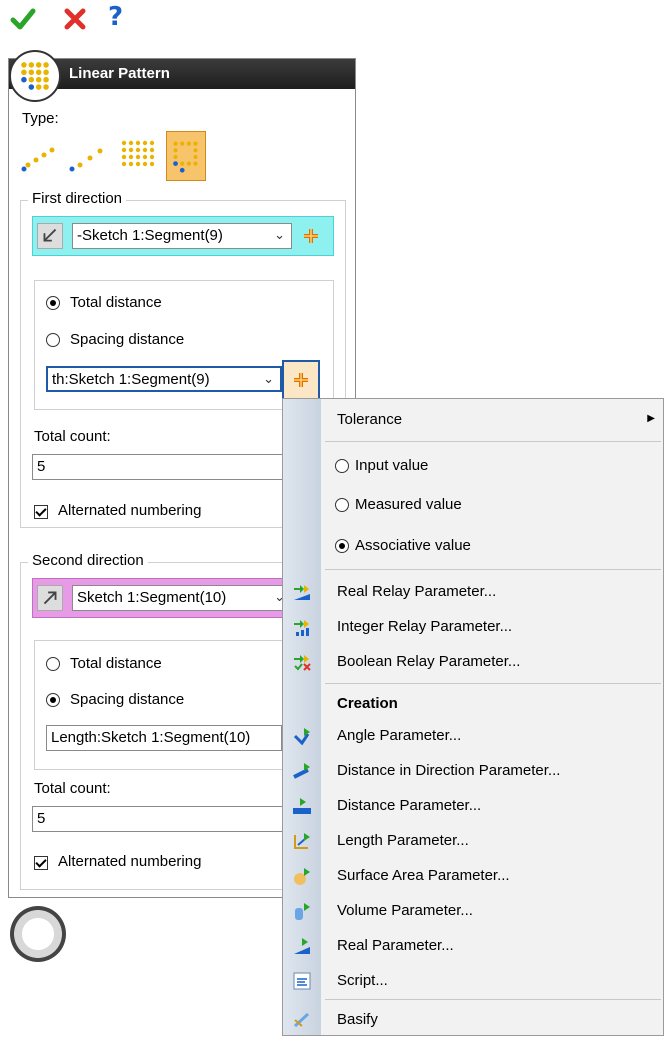  What do you see at coordinates (23, 19) in the screenshot?
I see `check-icon` at bounding box center [23, 19].